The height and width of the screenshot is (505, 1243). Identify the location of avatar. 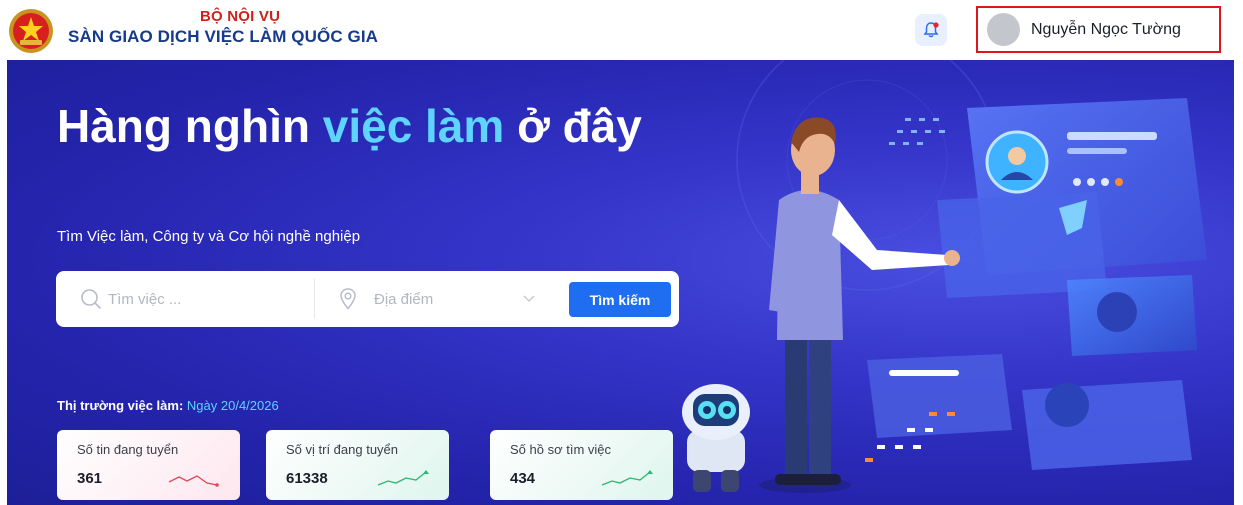
(1003, 29).